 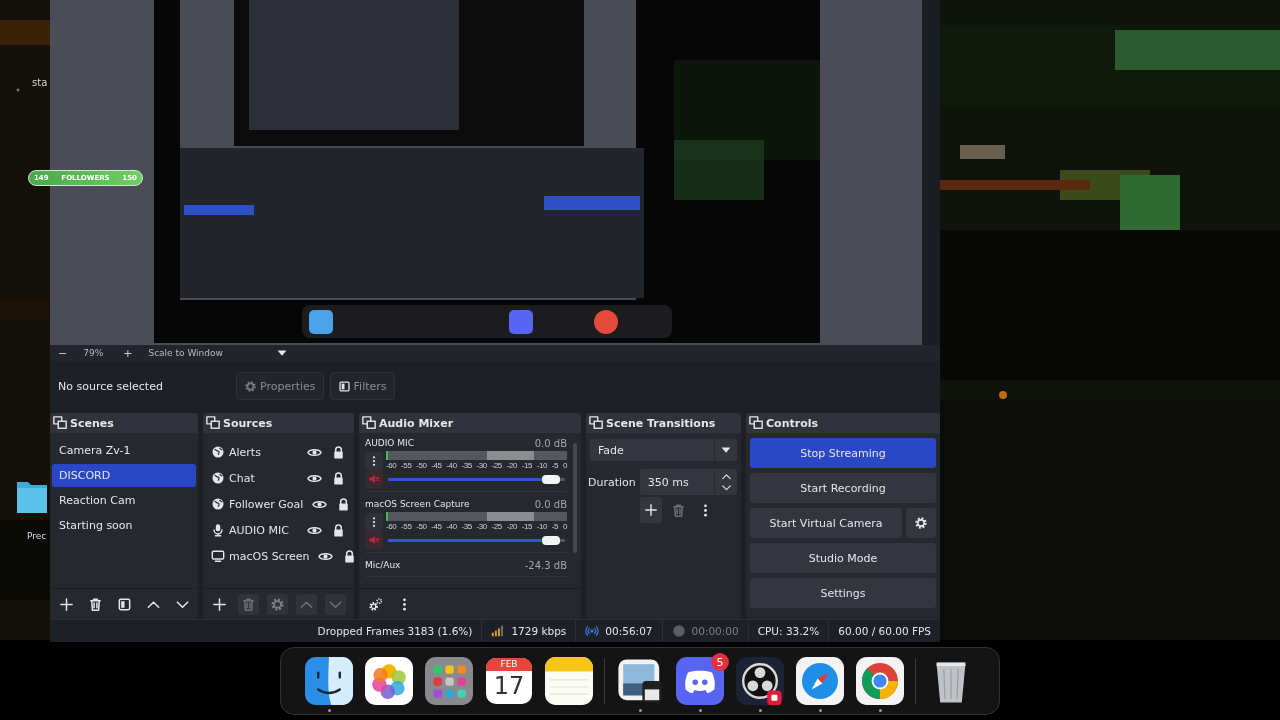 What do you see at coordinates (498, 631) in the screenshot?
I see `signal-bars-icon` at bounding box center [498, 631].